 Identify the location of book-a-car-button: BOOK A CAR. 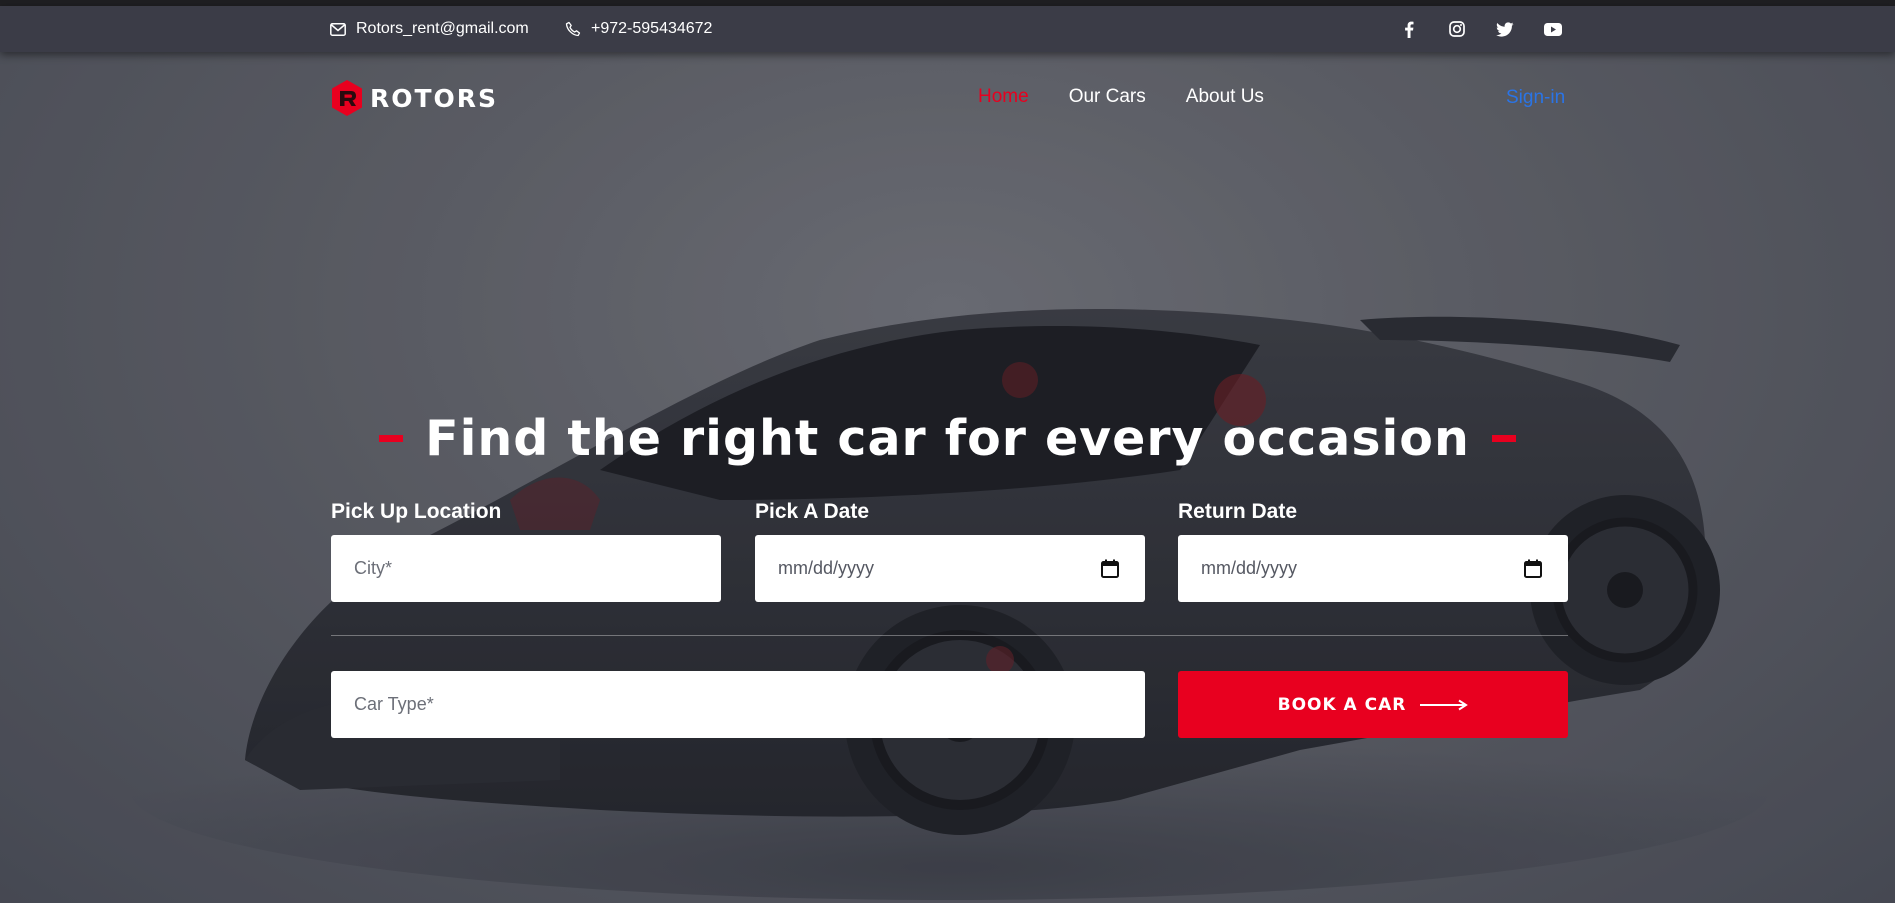
(1373, 704).